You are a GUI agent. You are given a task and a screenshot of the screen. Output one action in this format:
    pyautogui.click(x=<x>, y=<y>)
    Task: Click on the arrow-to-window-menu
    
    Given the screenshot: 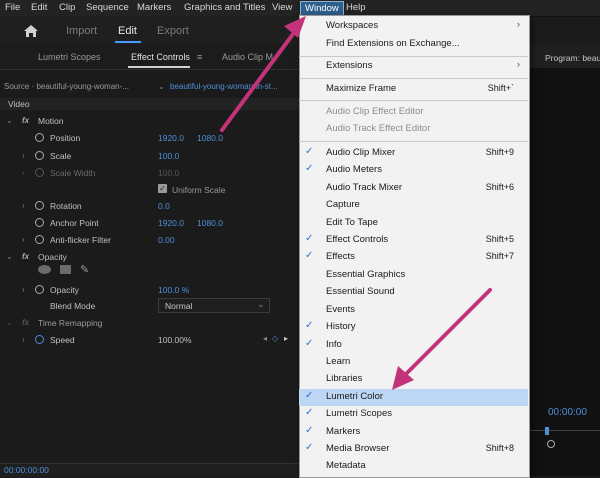 What is the action you would take?
    pyautogui.click(x=263, y=74)
    